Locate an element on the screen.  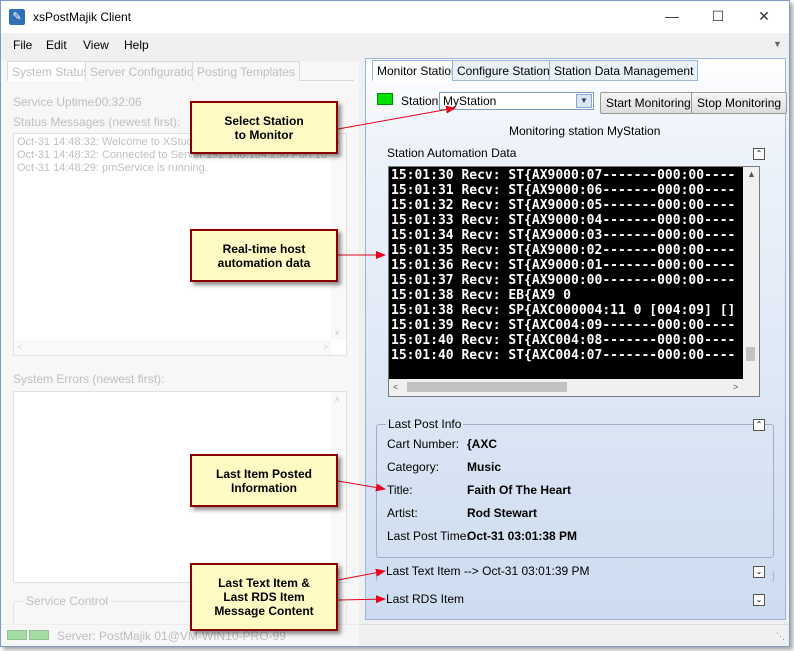
arrow-select-station is located at coordinates (396, 117).